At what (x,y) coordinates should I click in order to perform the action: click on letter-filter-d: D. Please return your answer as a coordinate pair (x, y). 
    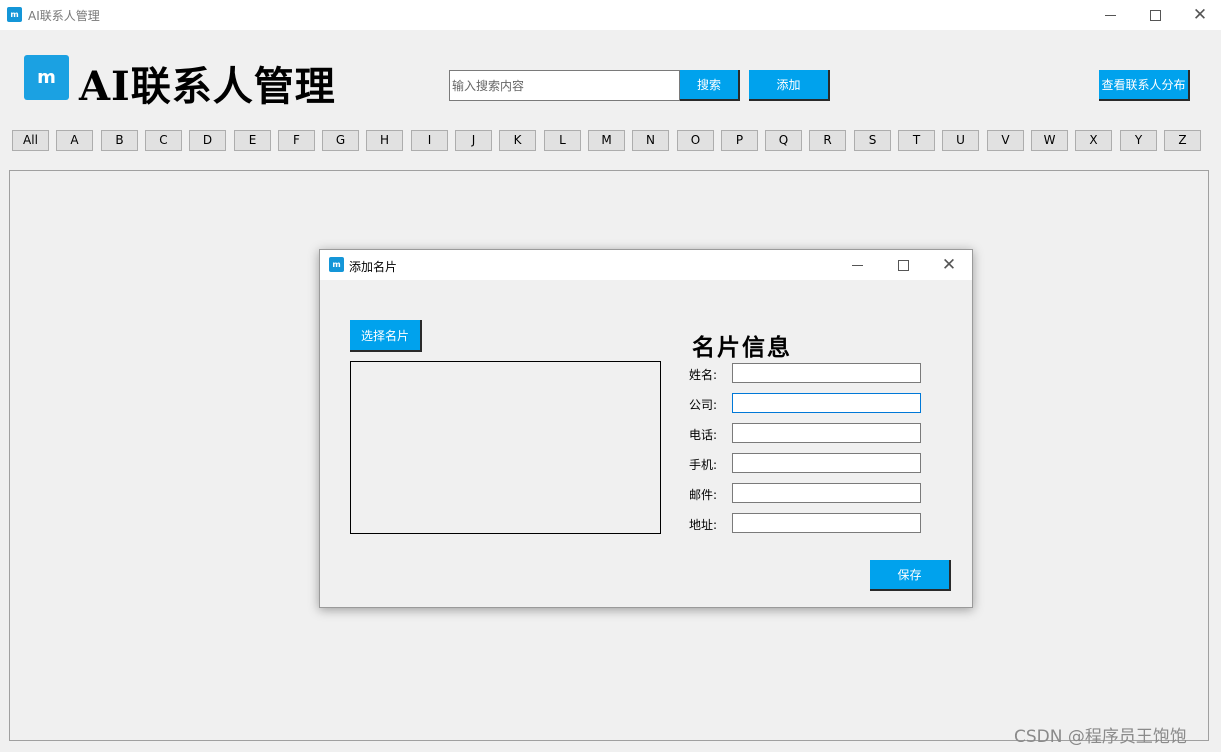
    Looking at the image, I should click on (207, 140).